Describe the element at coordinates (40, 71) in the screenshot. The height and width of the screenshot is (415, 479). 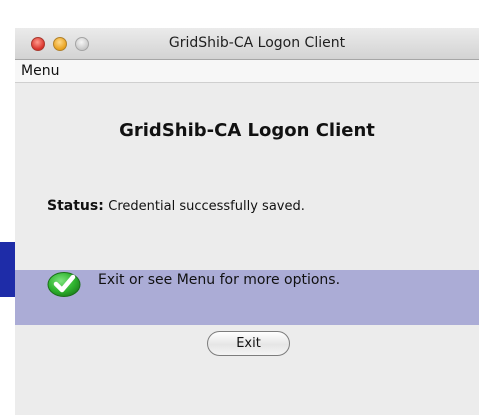
I see `menu-menu-item: Menu` at that location.